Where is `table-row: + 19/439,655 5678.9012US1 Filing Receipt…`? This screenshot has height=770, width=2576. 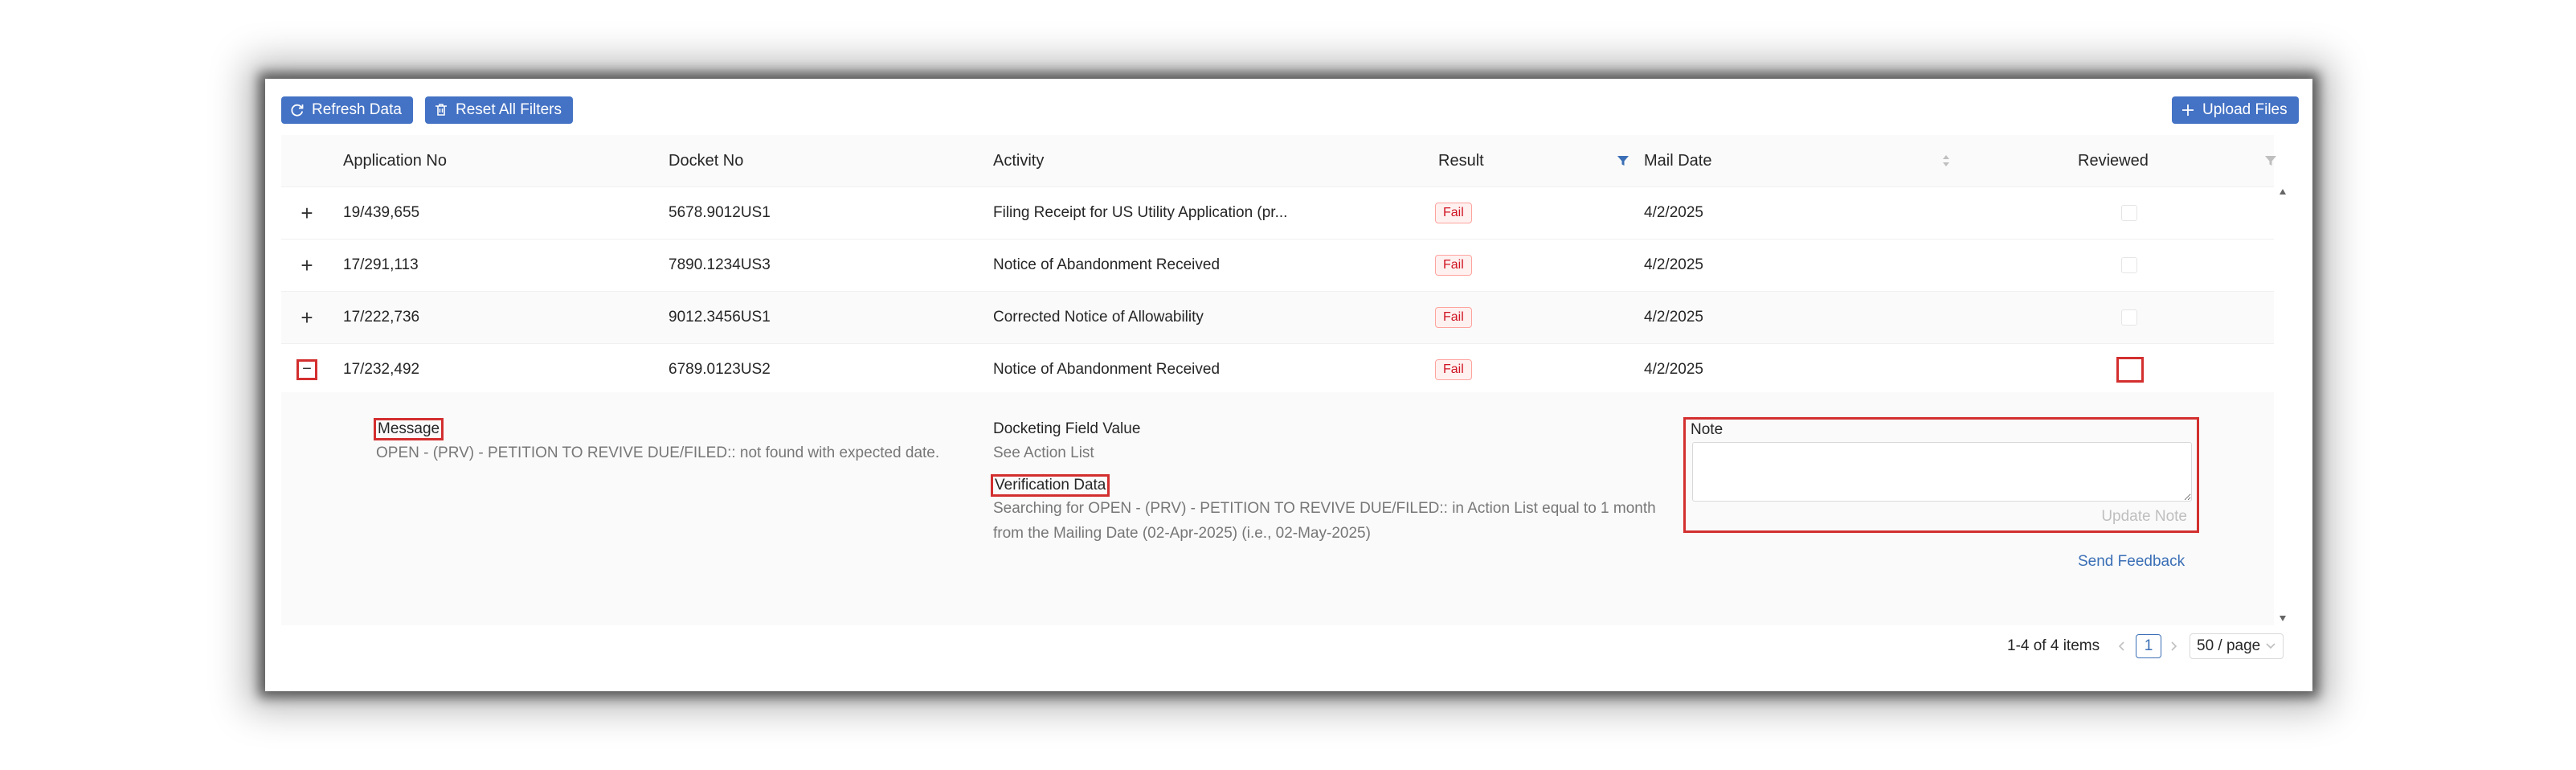 table-row: + 19/439,655 5678.9012US1 Filing Receipt… is located at coordinates (1278, 213).